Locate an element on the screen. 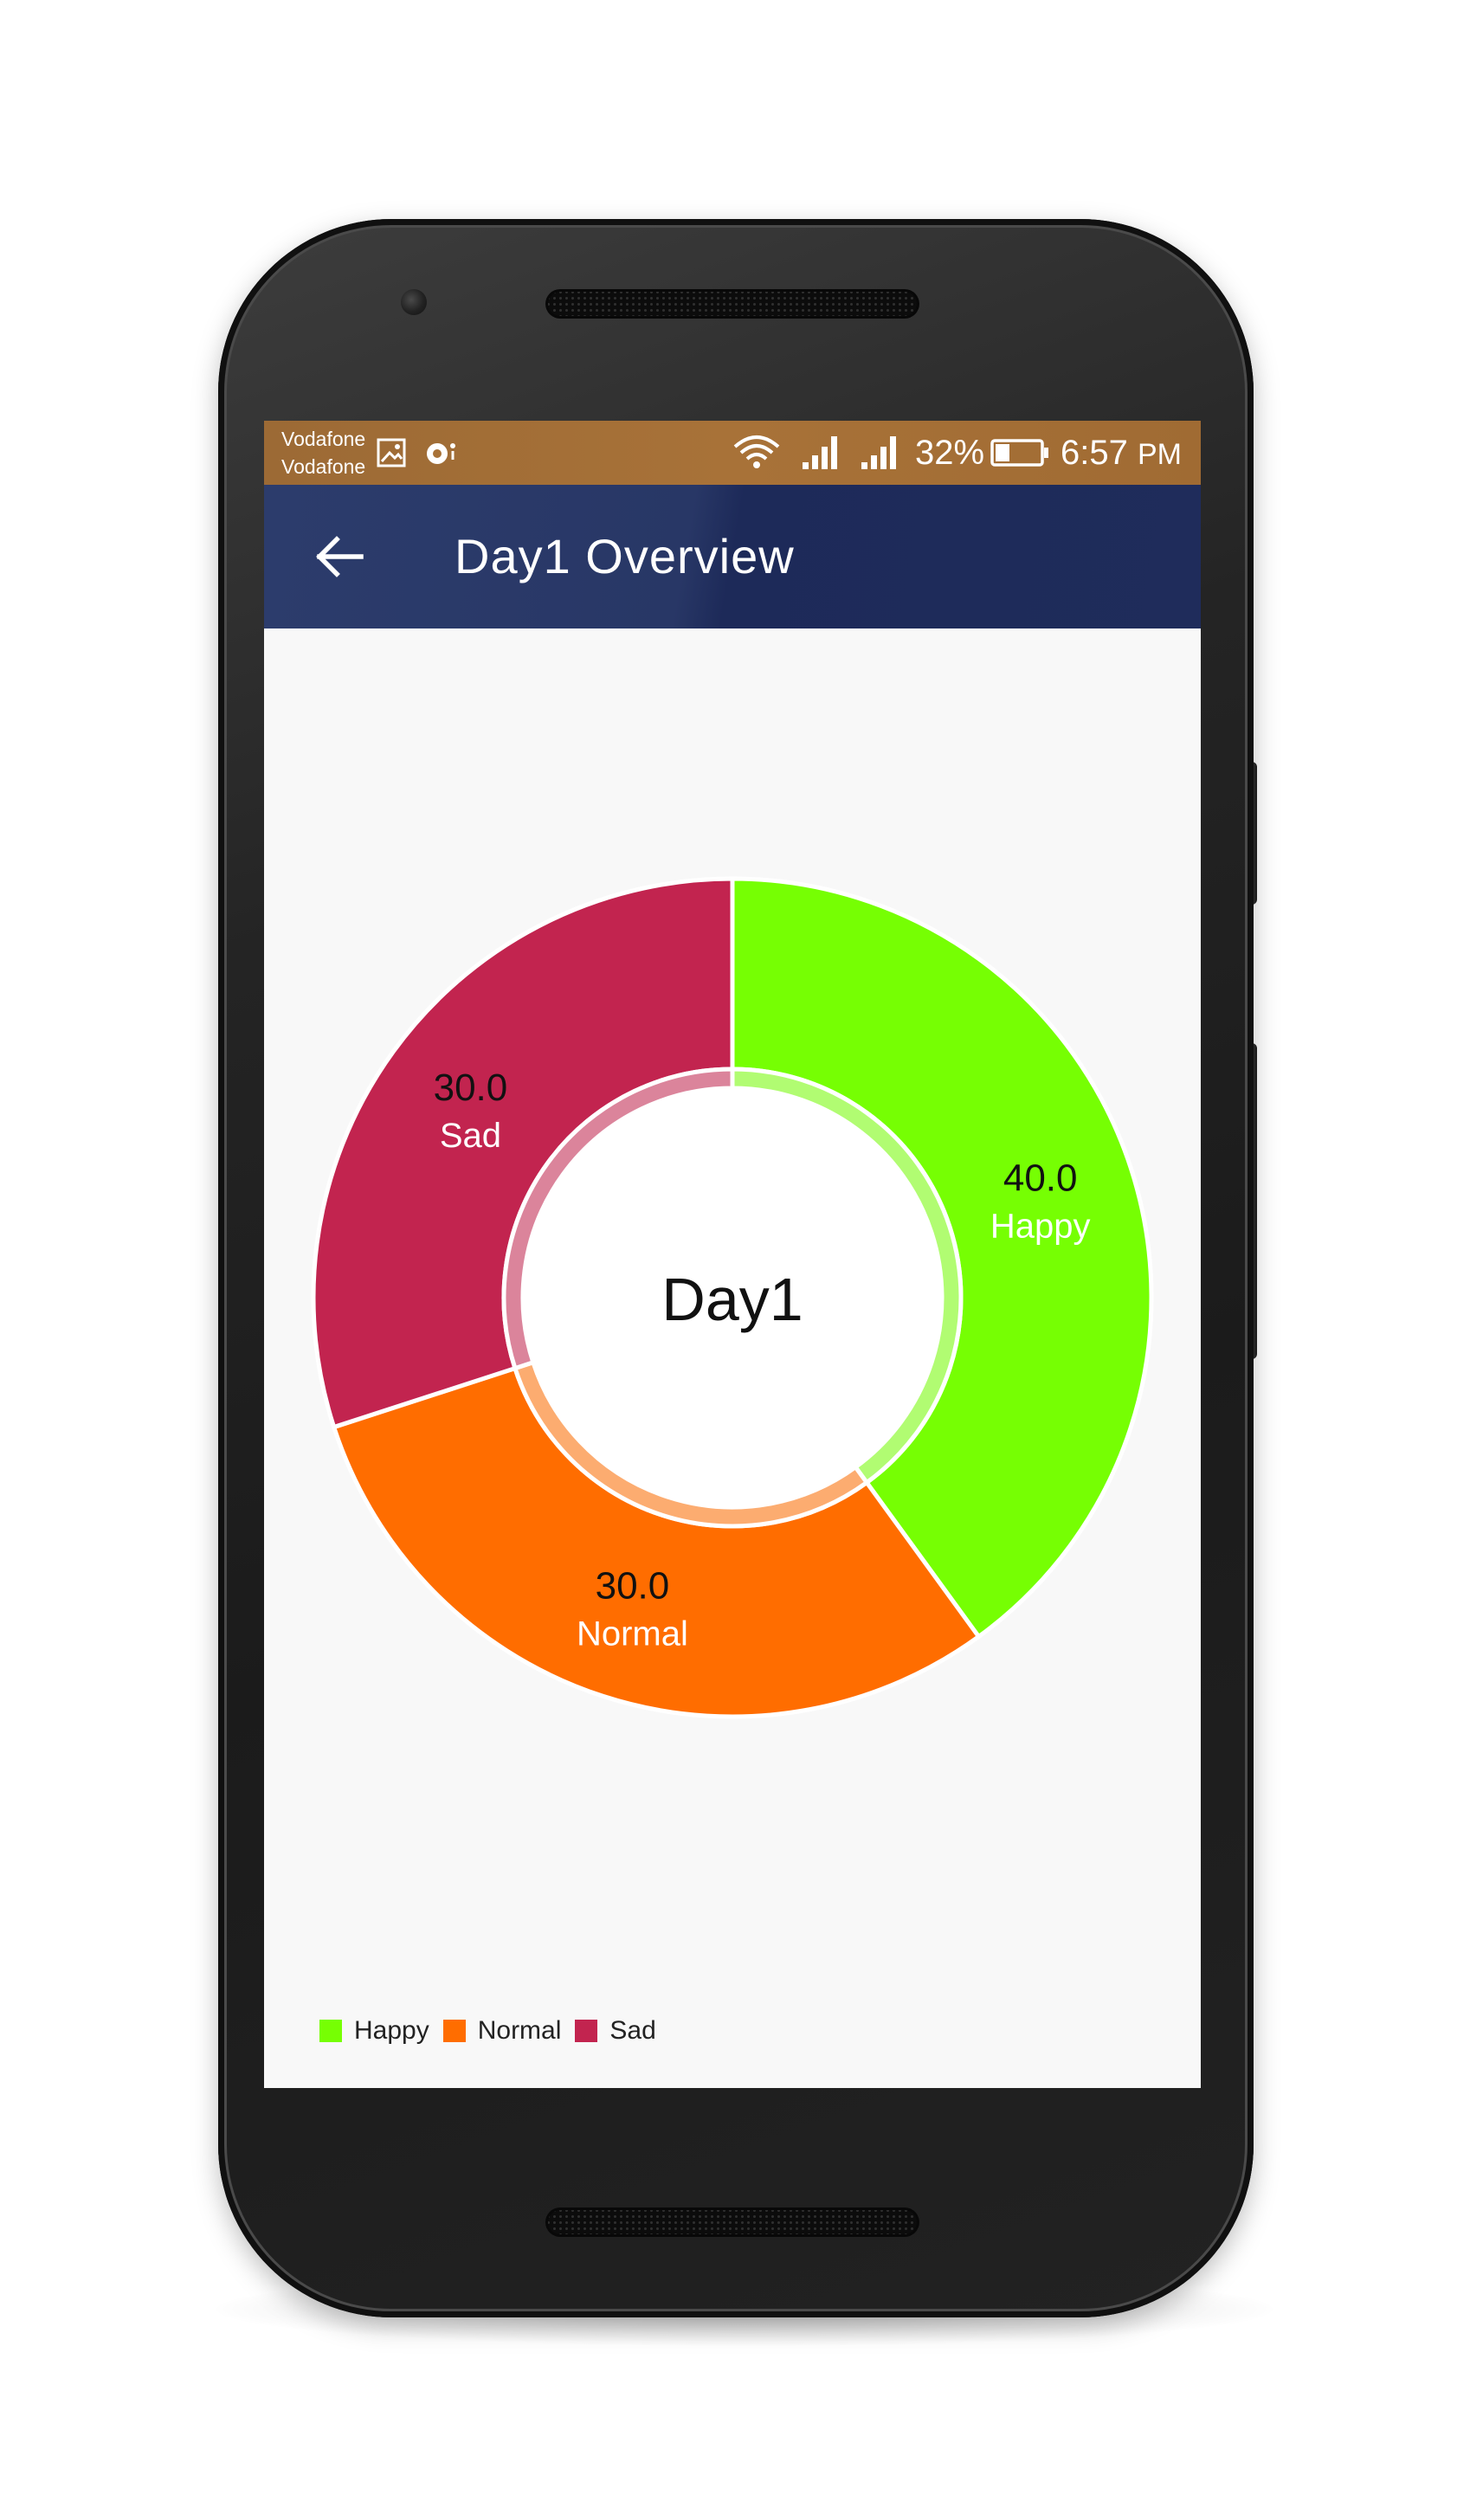 Image resolution: width=1470 pixels, height=2520 pixels. legend-swatch-normal is located at coordinates (454, 2031).